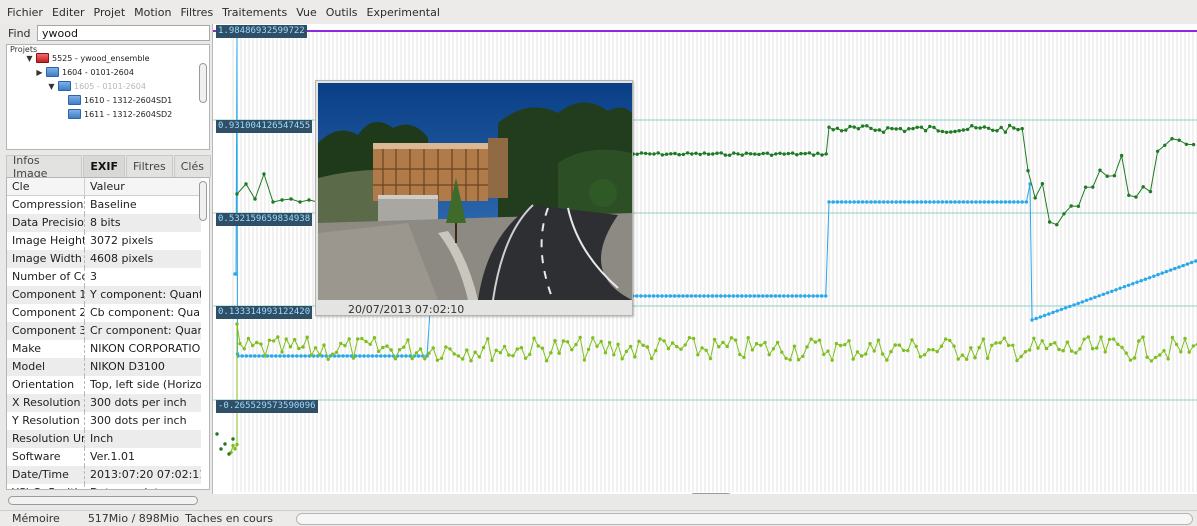 The image size is (1197, 526). What do you see at coordinates (25, 12) in the screenshot?
I see `menu-fichier: Fichier` at bounding box center [25, 12].